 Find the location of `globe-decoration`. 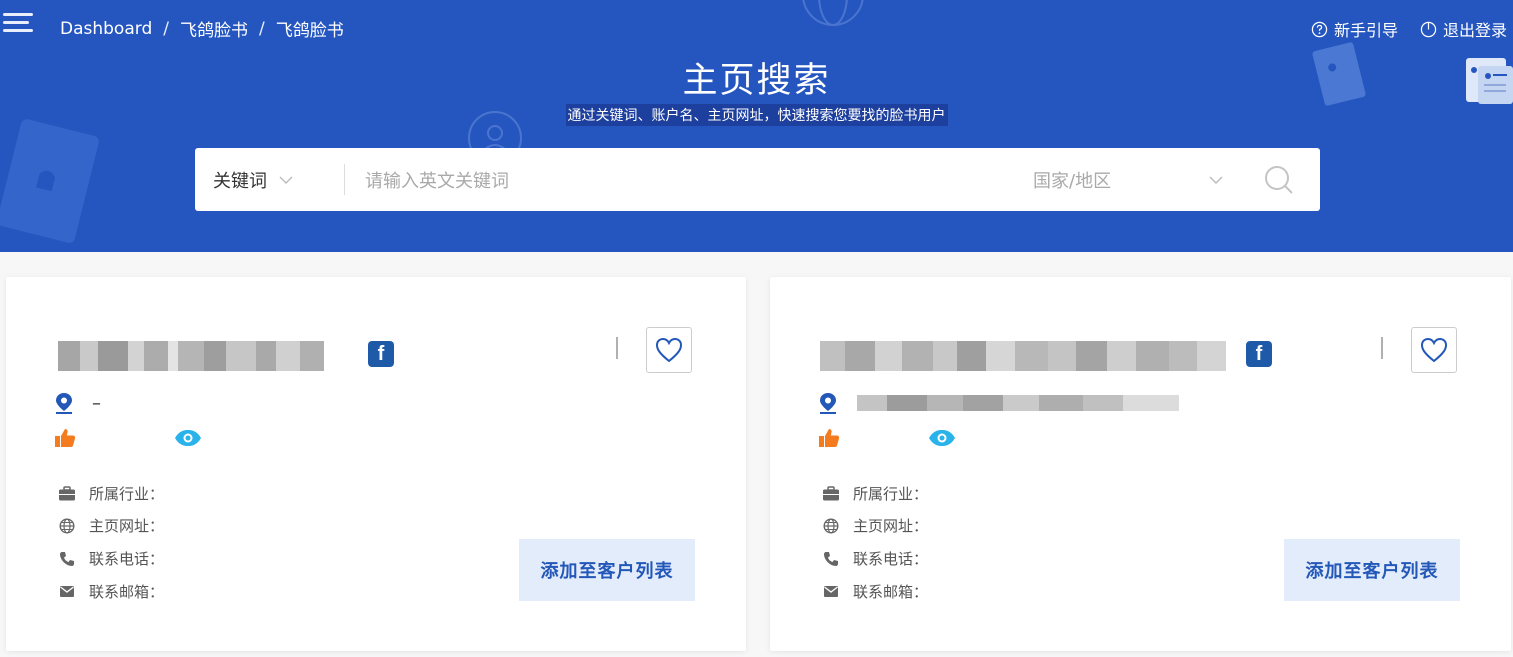

globe-decoration is located at coordinates (833, 13).